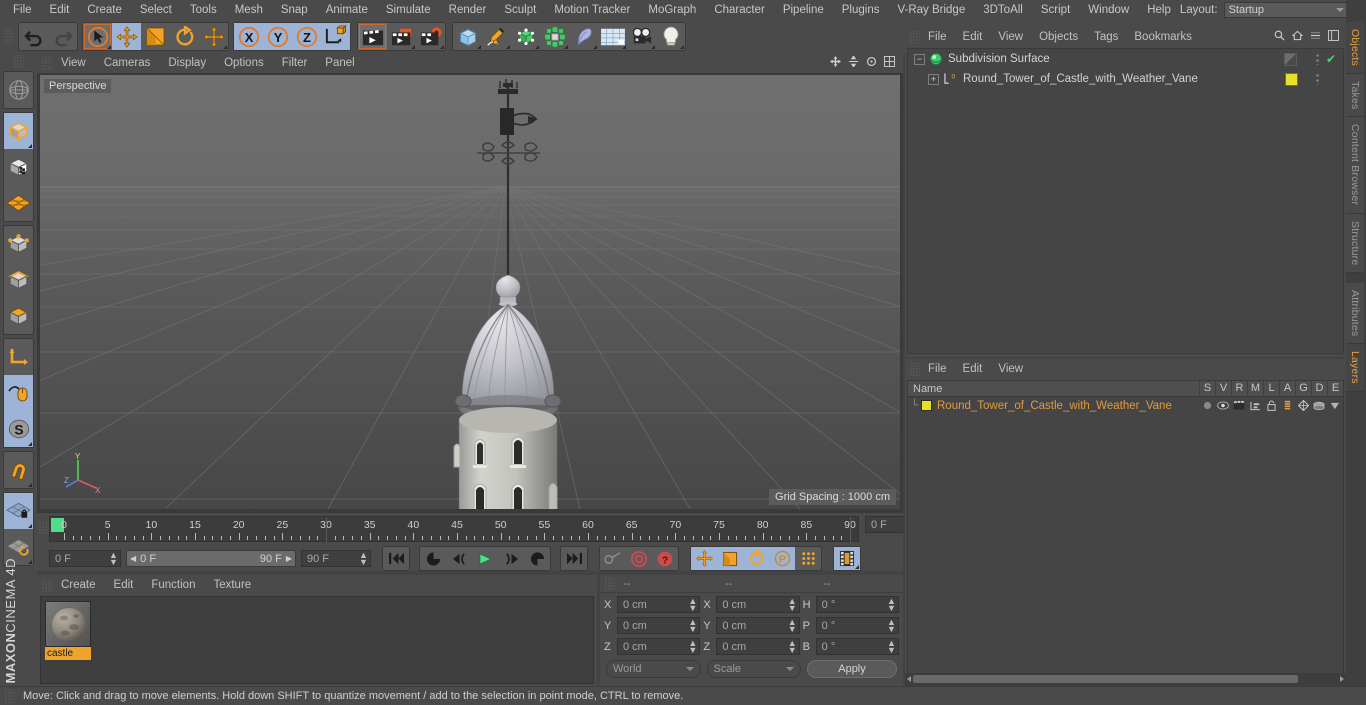 This screenshot has width=1366, height=705. I want to click on menu-simulate: Simulate, so click(408, 10).